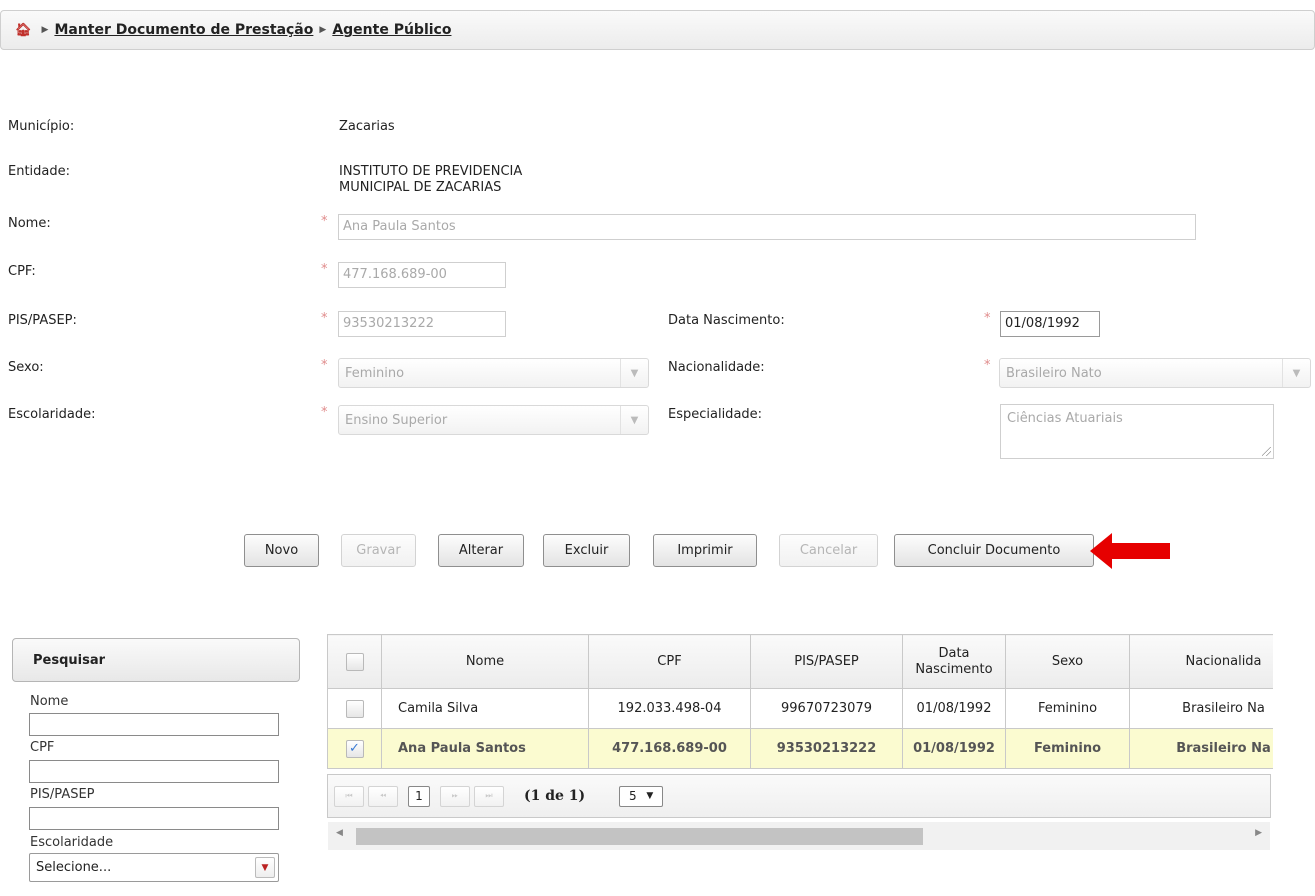 The height and width of the screenshot is (896, 1315). I want to click on header-pis: PIS/PASEP, so click(826, 661).